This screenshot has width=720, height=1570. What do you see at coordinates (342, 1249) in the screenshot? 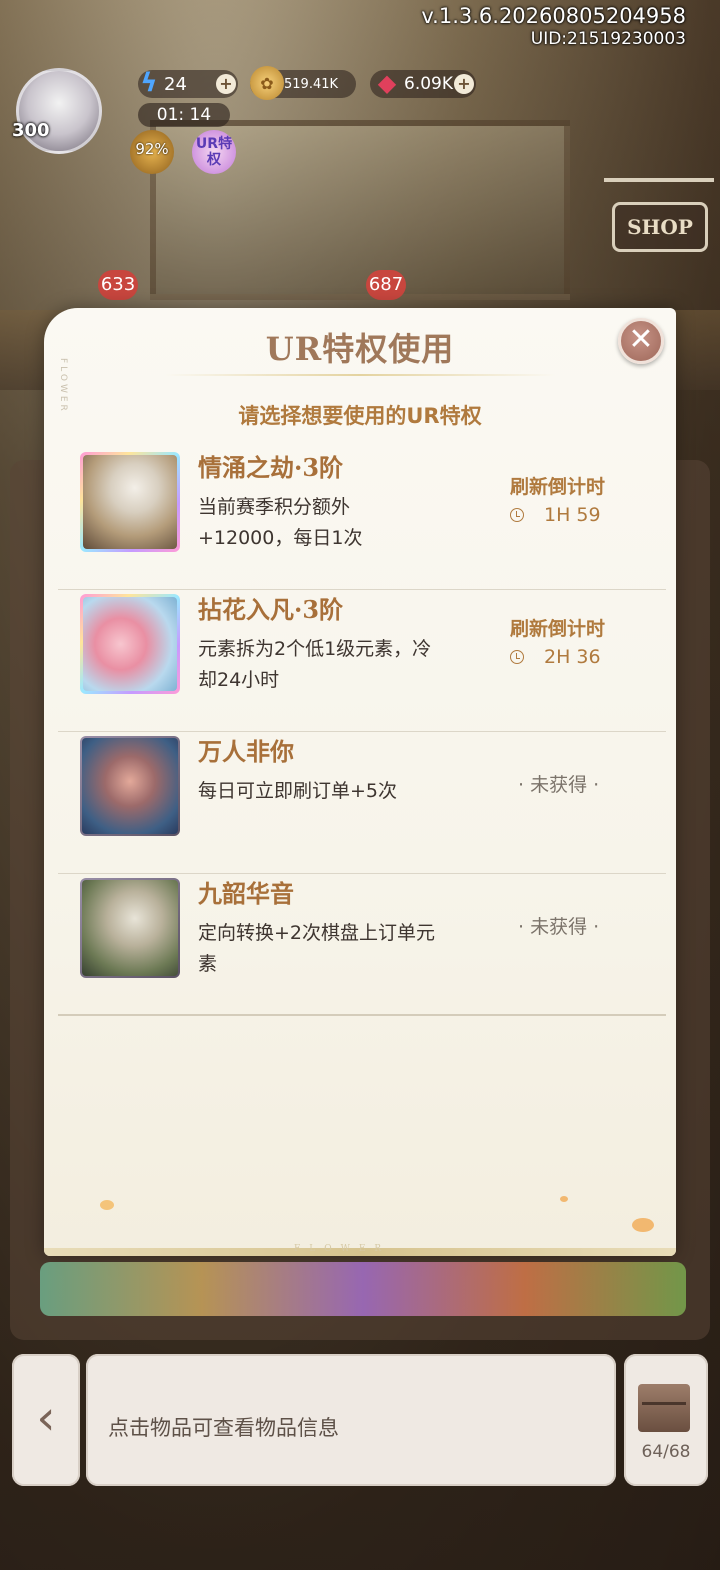
I see `footer-decoration-text: FLOWER` at bounding box center [342, 1249].